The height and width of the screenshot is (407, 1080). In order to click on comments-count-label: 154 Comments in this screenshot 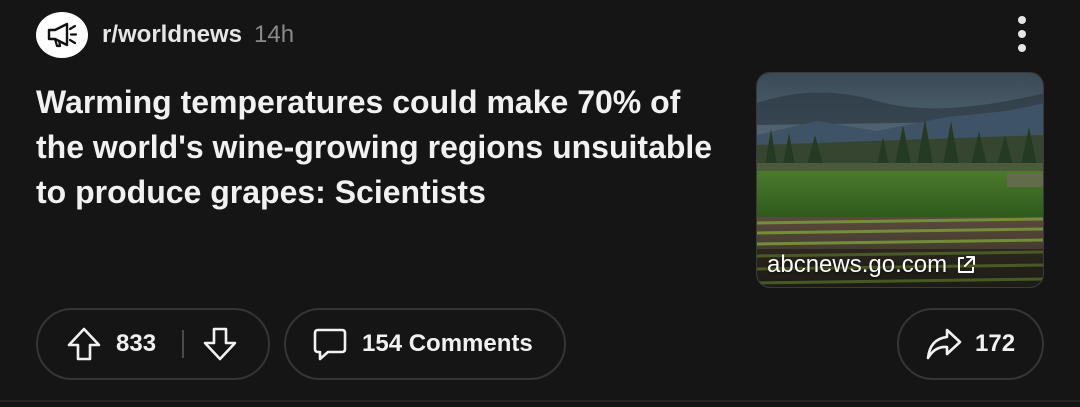, I will do `click(447, 343)`.